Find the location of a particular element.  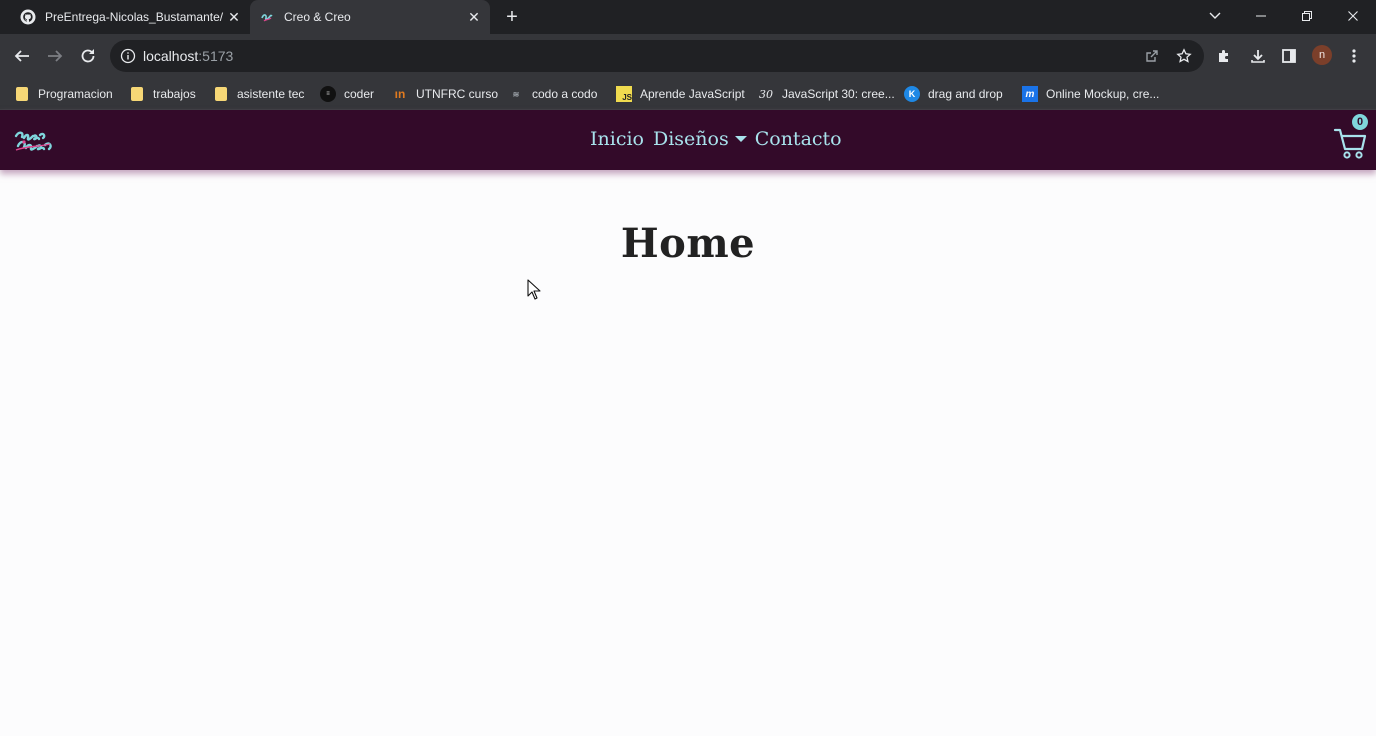

nav-dropdown-label: Diseños is located at coordinates (690, 139).